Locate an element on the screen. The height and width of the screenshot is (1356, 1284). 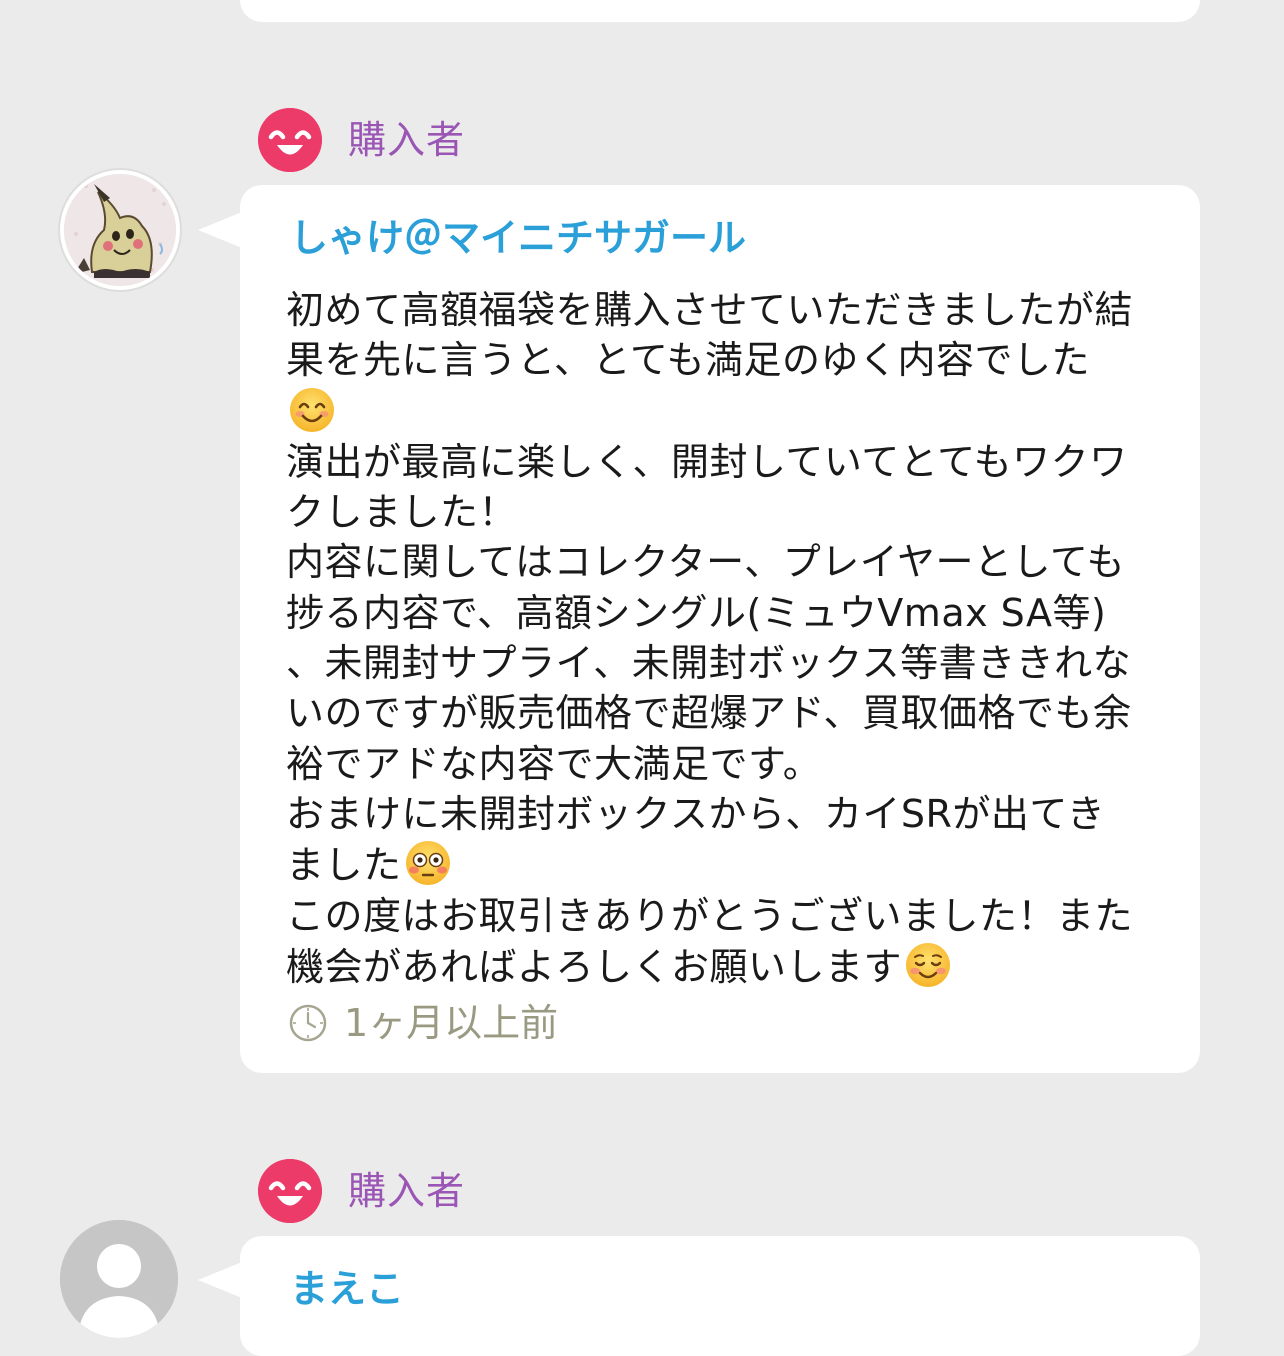
timestamp-row: 1ヶ月以上前 is located at coordinates (423, 1023).